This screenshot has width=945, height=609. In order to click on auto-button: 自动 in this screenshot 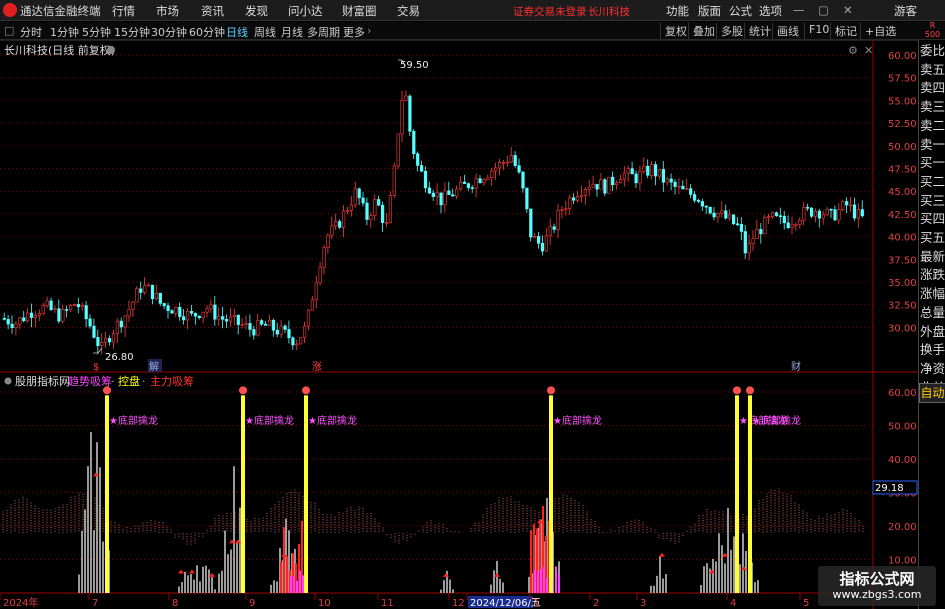, I will do `click(932, 393)`.